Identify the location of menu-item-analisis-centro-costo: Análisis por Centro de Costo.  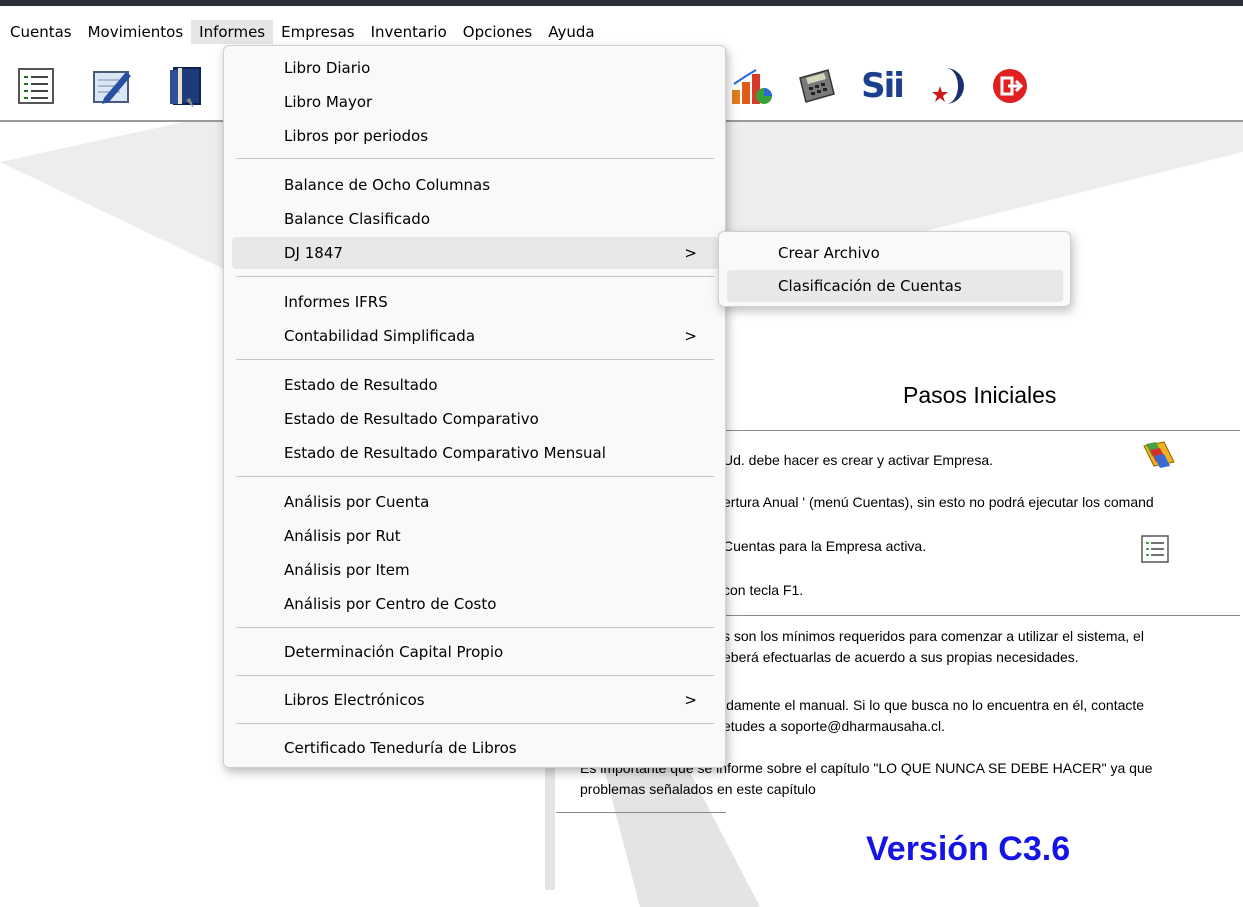
(475, 604).